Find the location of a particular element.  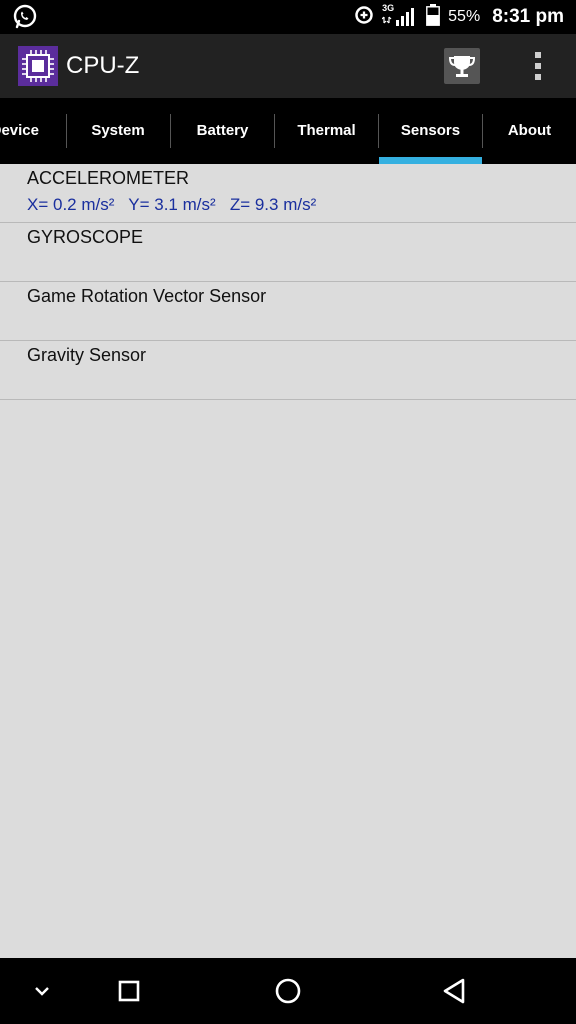

trophy-icon is located at coordinates (462, 72).